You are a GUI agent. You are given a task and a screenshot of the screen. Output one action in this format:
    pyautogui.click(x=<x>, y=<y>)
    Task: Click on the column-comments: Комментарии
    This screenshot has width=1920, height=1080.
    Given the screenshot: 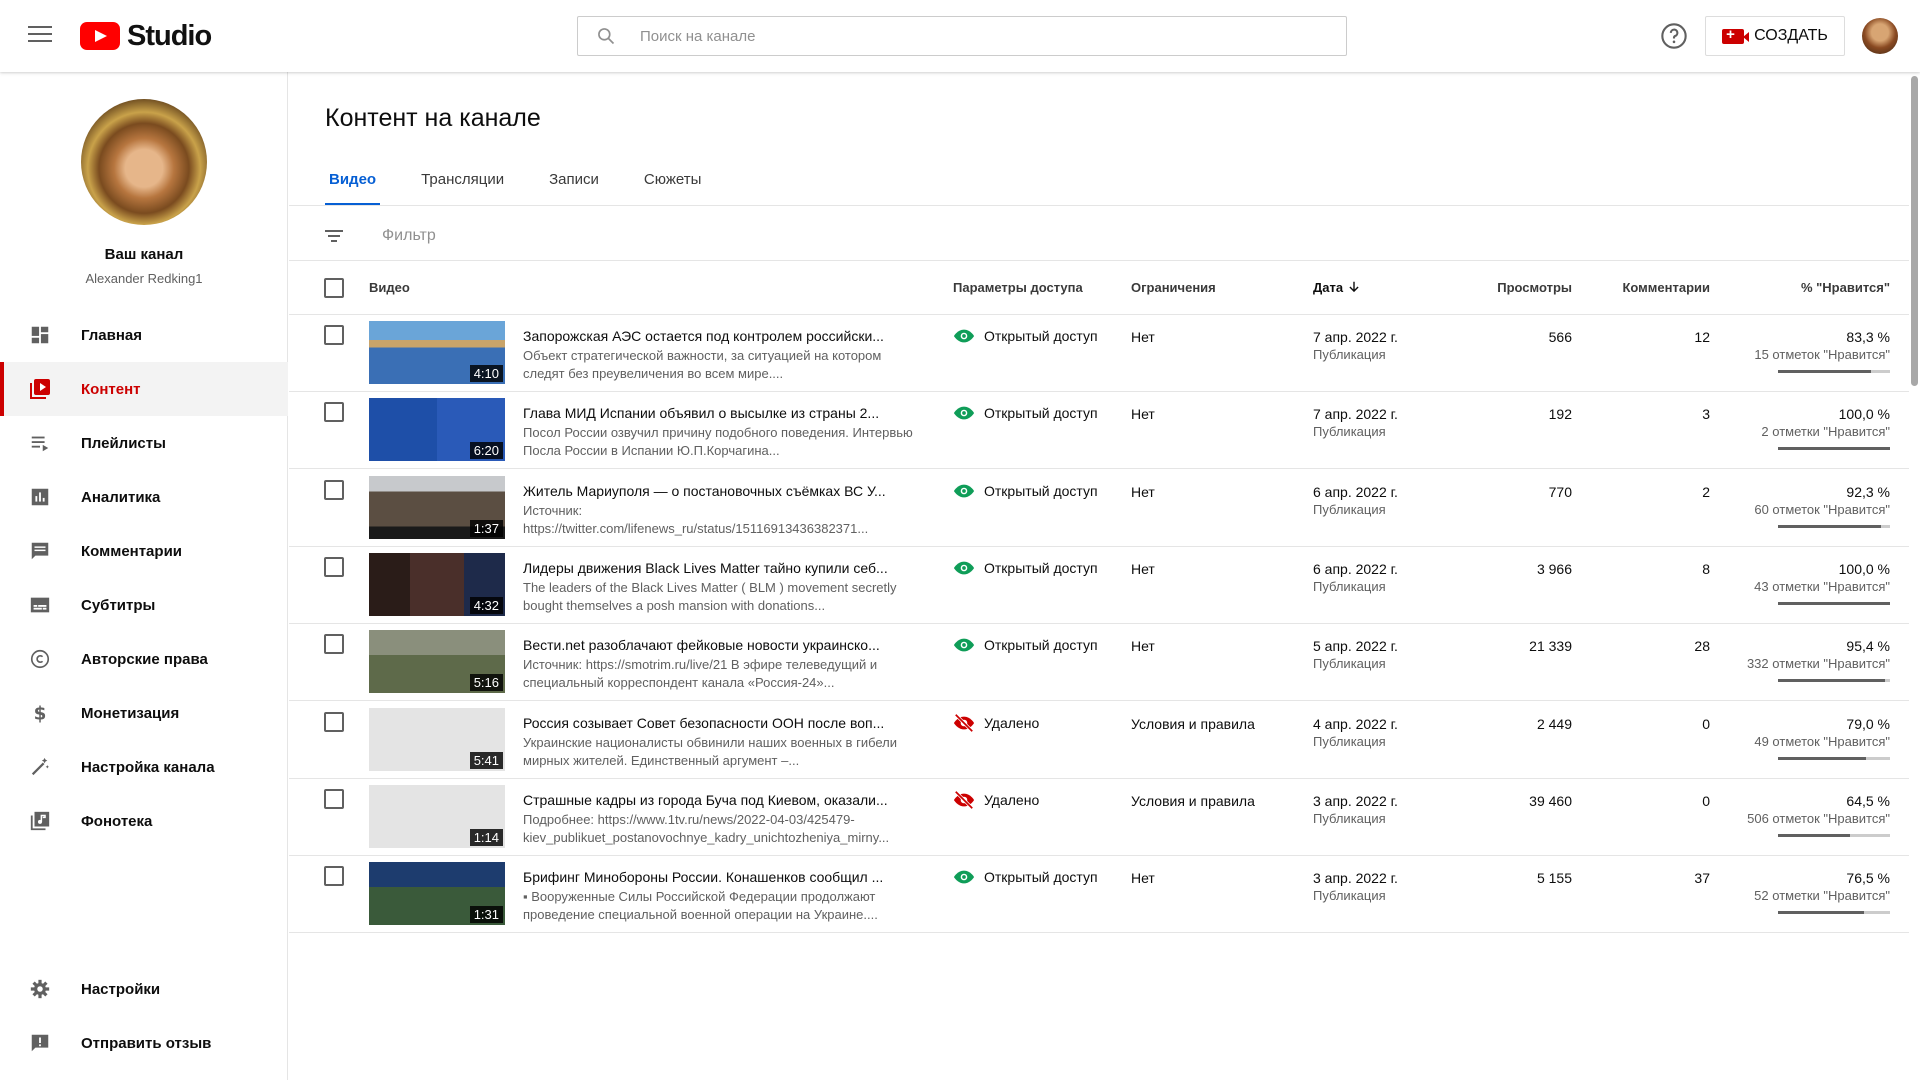 What is the action you would take?
    pyautogui.click(x=1666, y=287)
    